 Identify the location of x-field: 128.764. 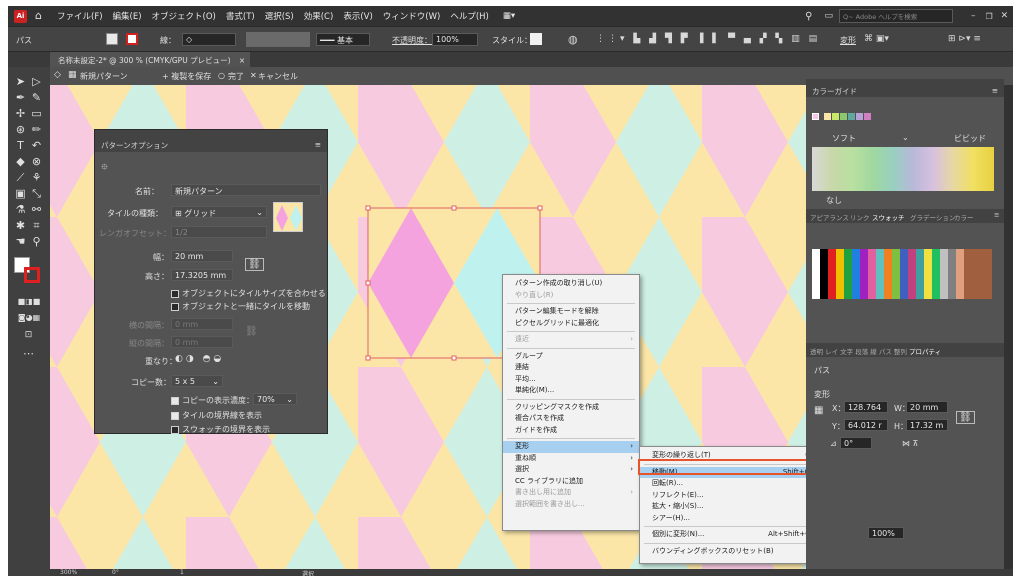
(866, 407).